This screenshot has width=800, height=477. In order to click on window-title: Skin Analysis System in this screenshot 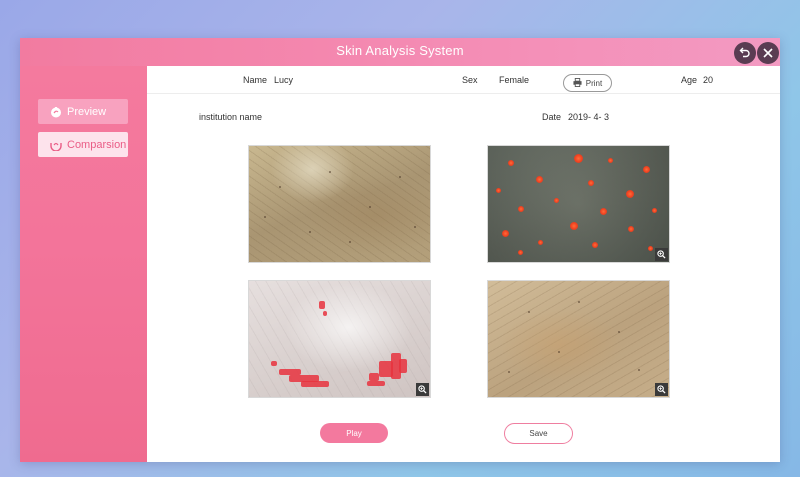, I will do `click(400, 50)`.